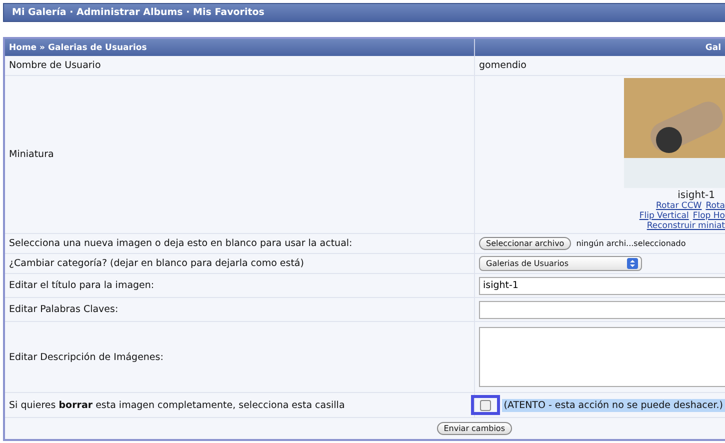  I want to click on category-dropdown: Galerias de Usuarios, so click(560, 263).